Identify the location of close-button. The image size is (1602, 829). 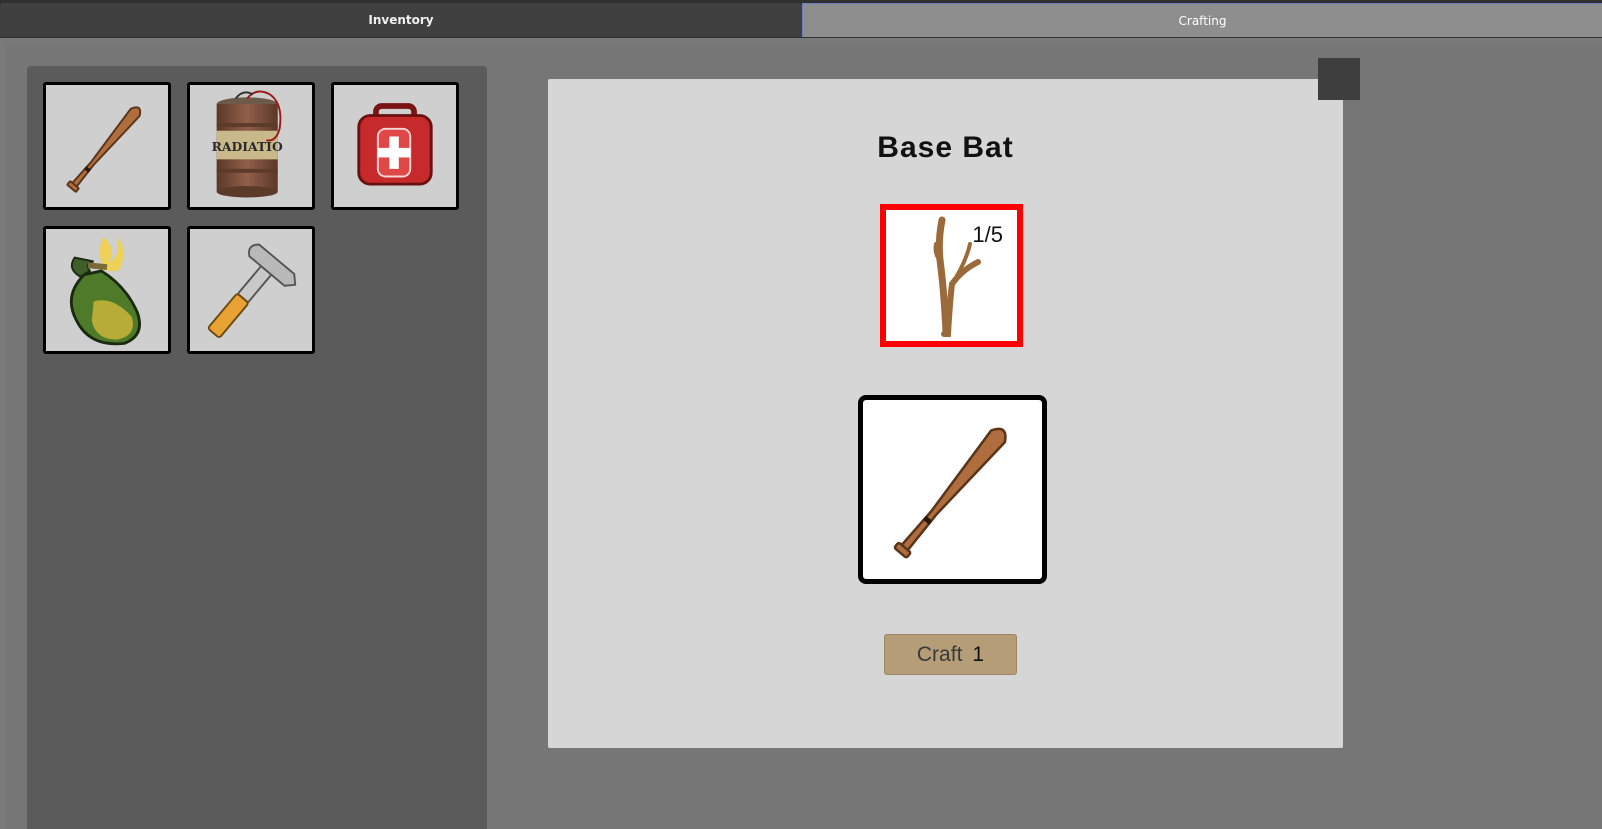
(1339, 79).